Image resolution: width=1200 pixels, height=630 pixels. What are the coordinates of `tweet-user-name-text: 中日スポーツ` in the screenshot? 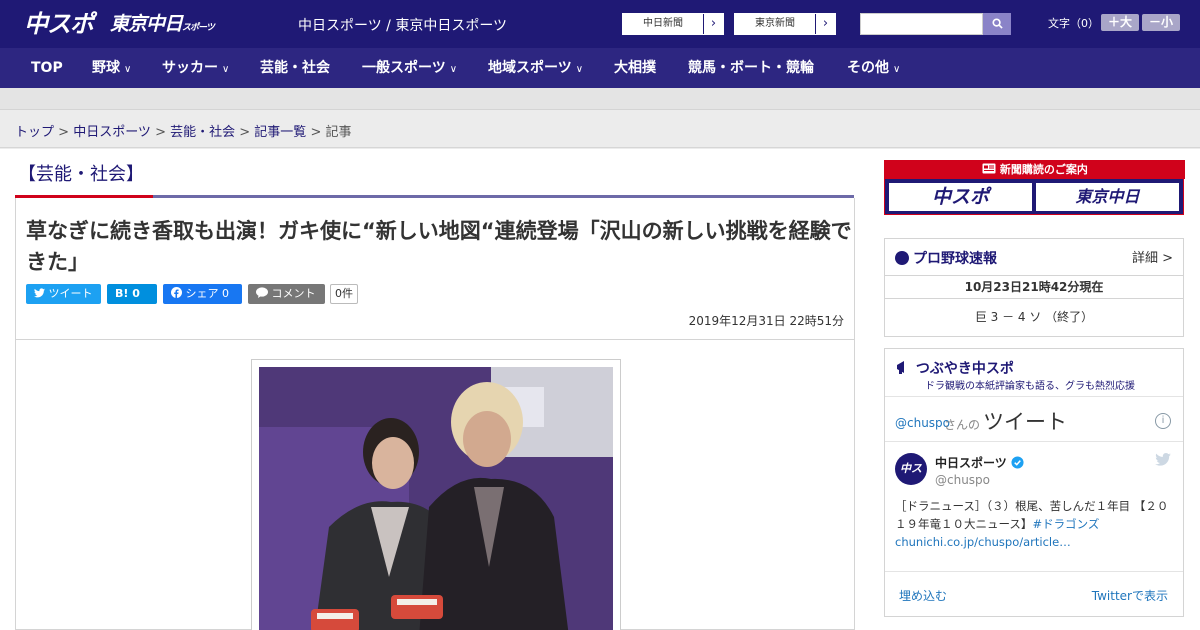 It's located at (971, 463).